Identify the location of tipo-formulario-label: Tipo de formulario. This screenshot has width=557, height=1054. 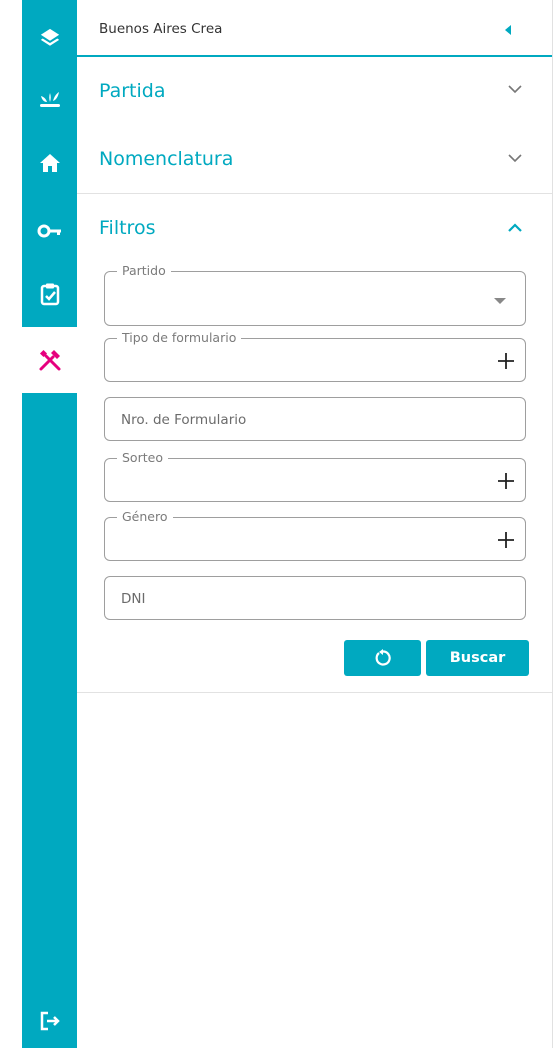
(179, 337).